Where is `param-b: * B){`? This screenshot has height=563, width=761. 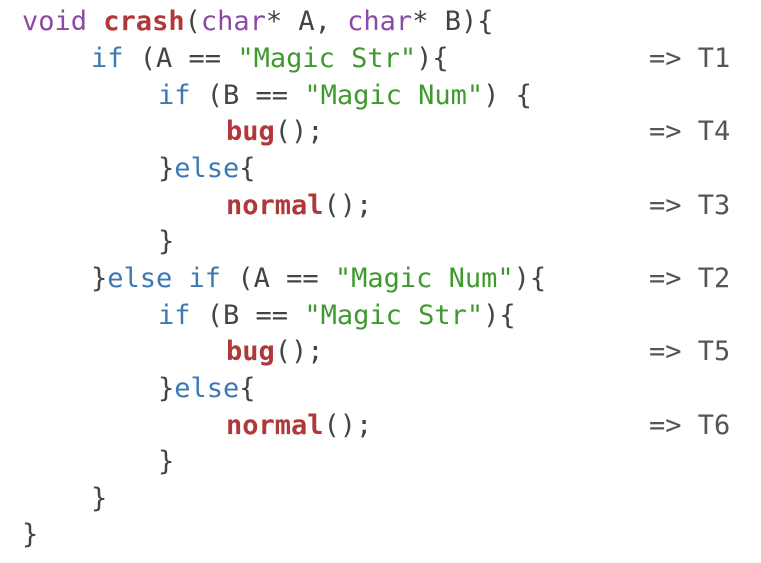
param-b: * B){ is located at coordinates (453, 21).